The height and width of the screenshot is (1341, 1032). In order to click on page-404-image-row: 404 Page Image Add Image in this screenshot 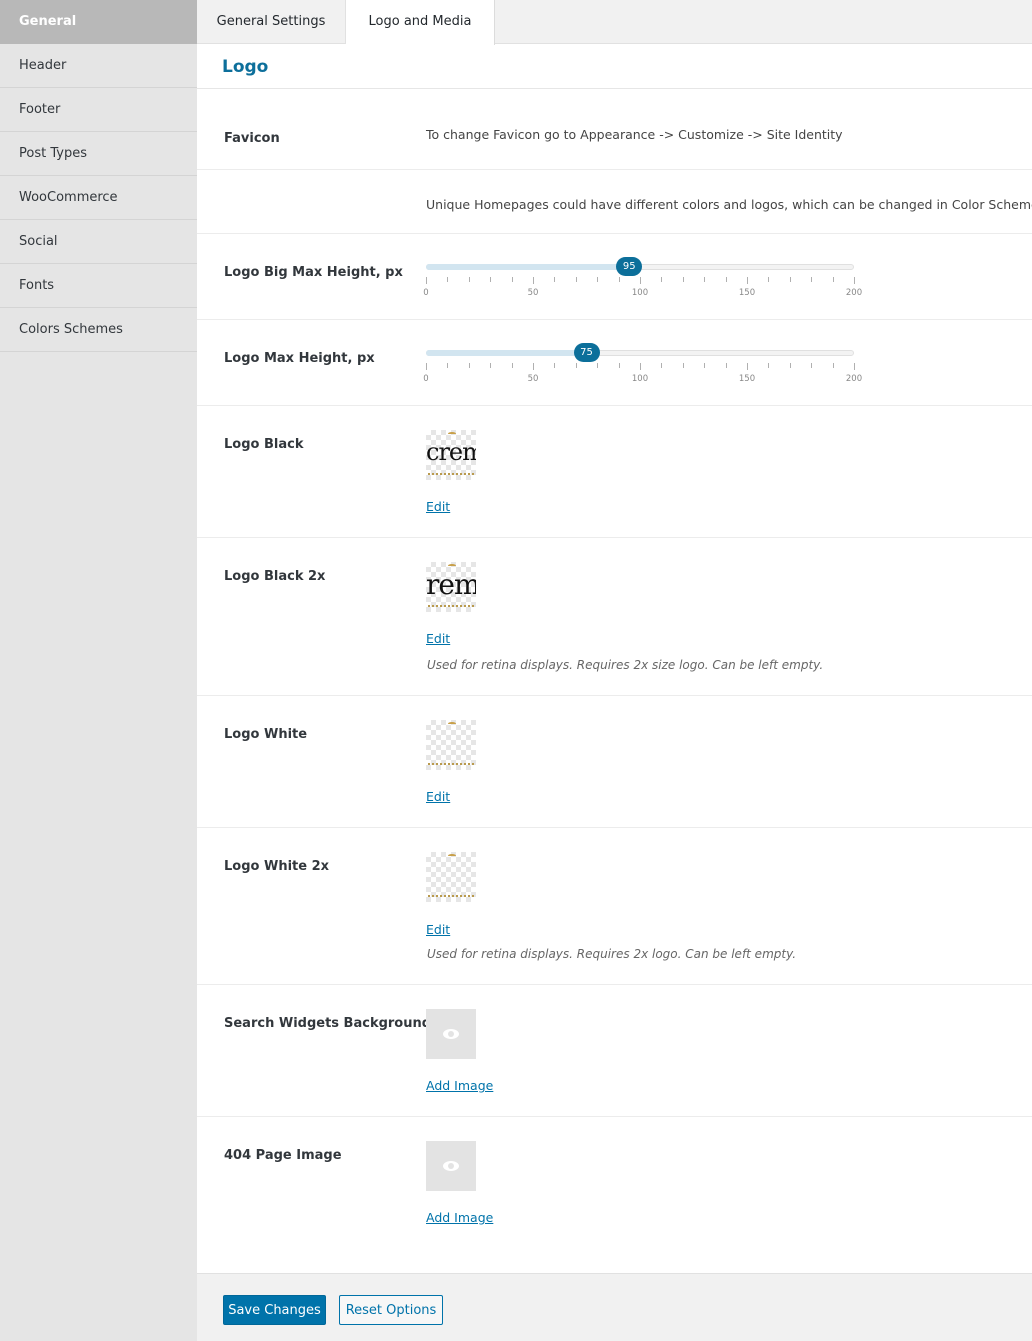, I will do `click(614, 1195)`.